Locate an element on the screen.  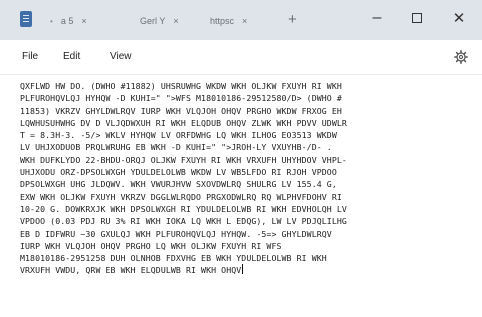
menu-file: File is located at coordinates (30, 56).